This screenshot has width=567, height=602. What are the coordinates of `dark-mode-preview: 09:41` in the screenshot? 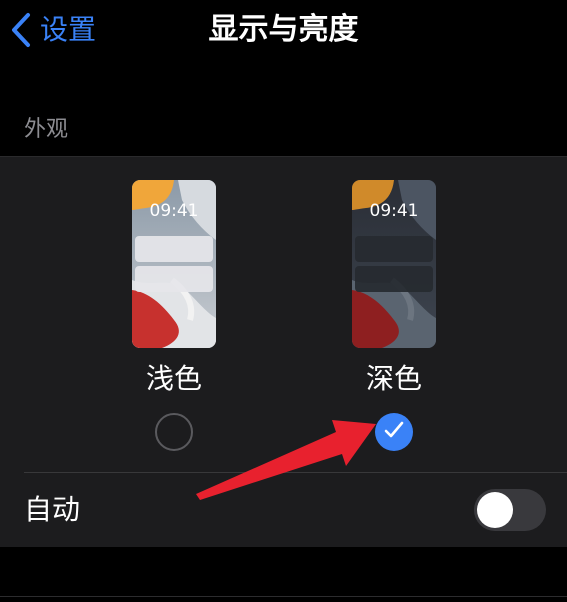 It's located at (394, 264).